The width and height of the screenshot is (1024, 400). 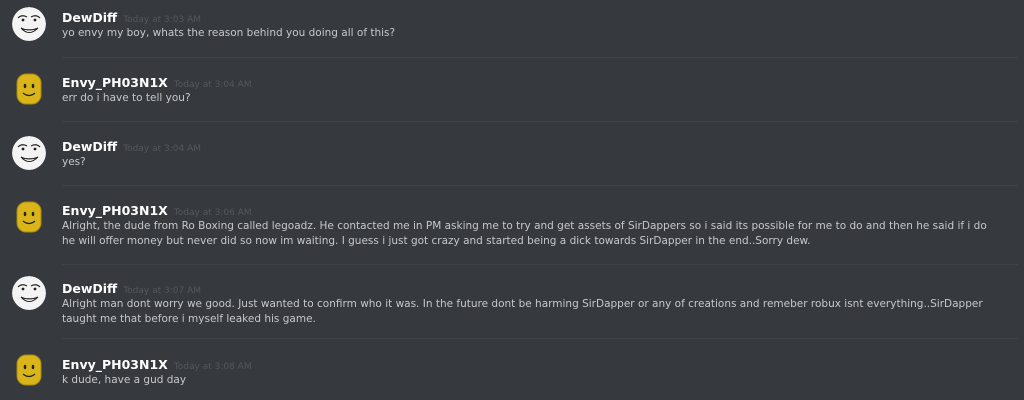 What do you see at coordinates (74, 162) in the screenshot?
I see `message-content: yes?` at bounding box center [74, 162].